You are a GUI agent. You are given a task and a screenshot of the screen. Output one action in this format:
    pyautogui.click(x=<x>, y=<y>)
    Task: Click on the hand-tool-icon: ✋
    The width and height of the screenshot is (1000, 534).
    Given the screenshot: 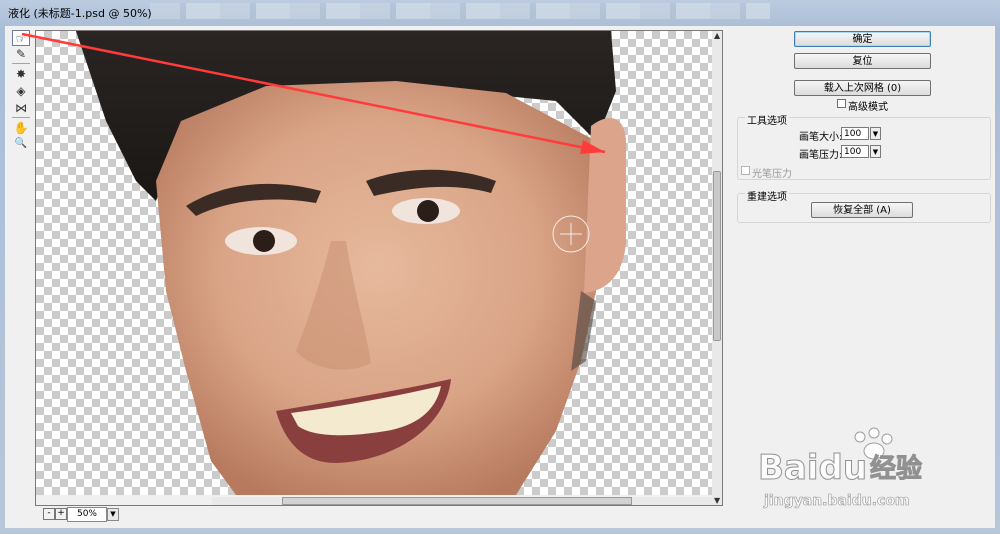 What is the action you would take?
    pyautogui.click(x=21, y=128)
    